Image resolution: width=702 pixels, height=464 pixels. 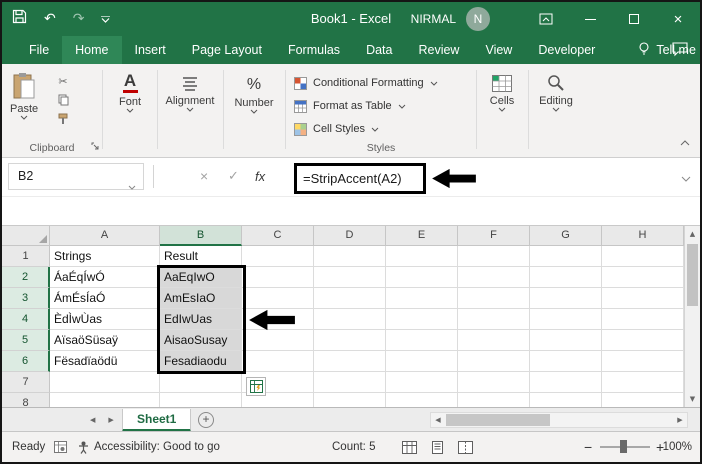 I want to click on cell-E8, so click(x=422, y=400).